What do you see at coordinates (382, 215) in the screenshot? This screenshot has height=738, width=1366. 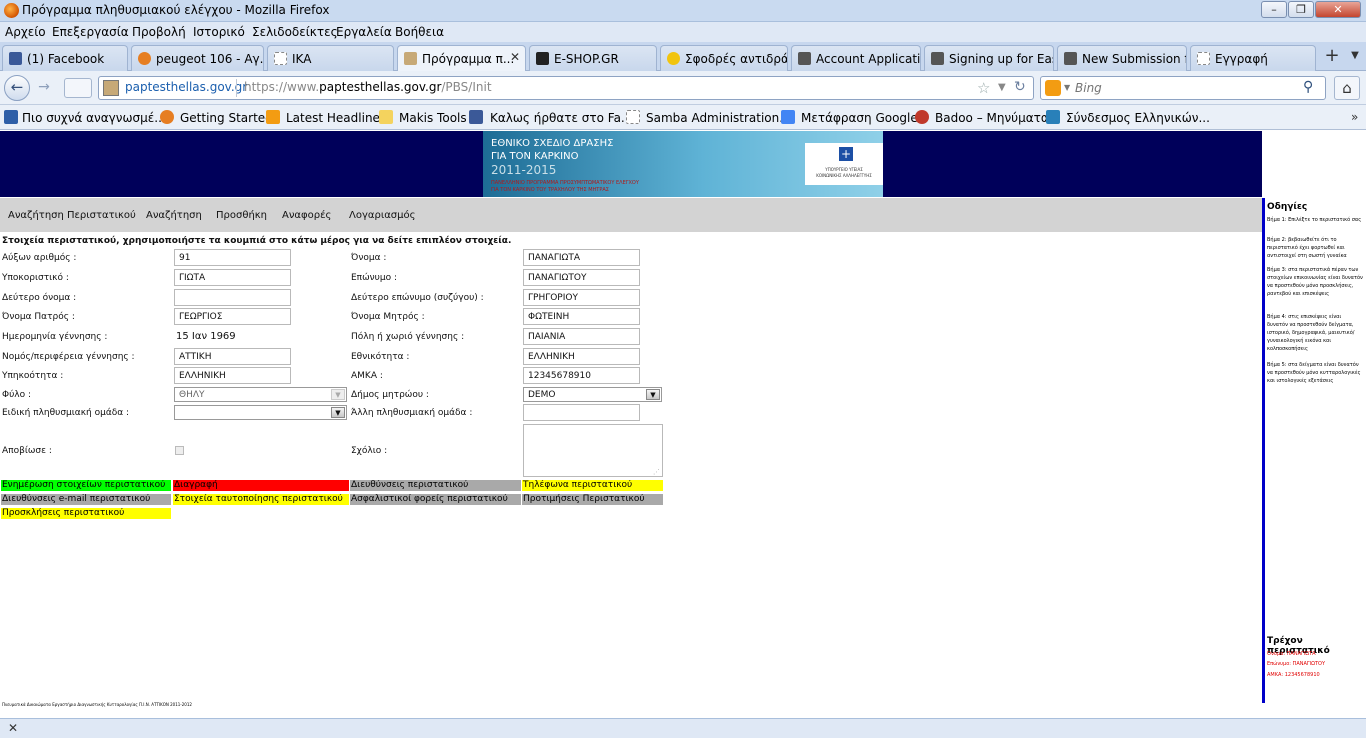 I see `nav-account: Λογαριασμός` at bounding box center [382, 215].